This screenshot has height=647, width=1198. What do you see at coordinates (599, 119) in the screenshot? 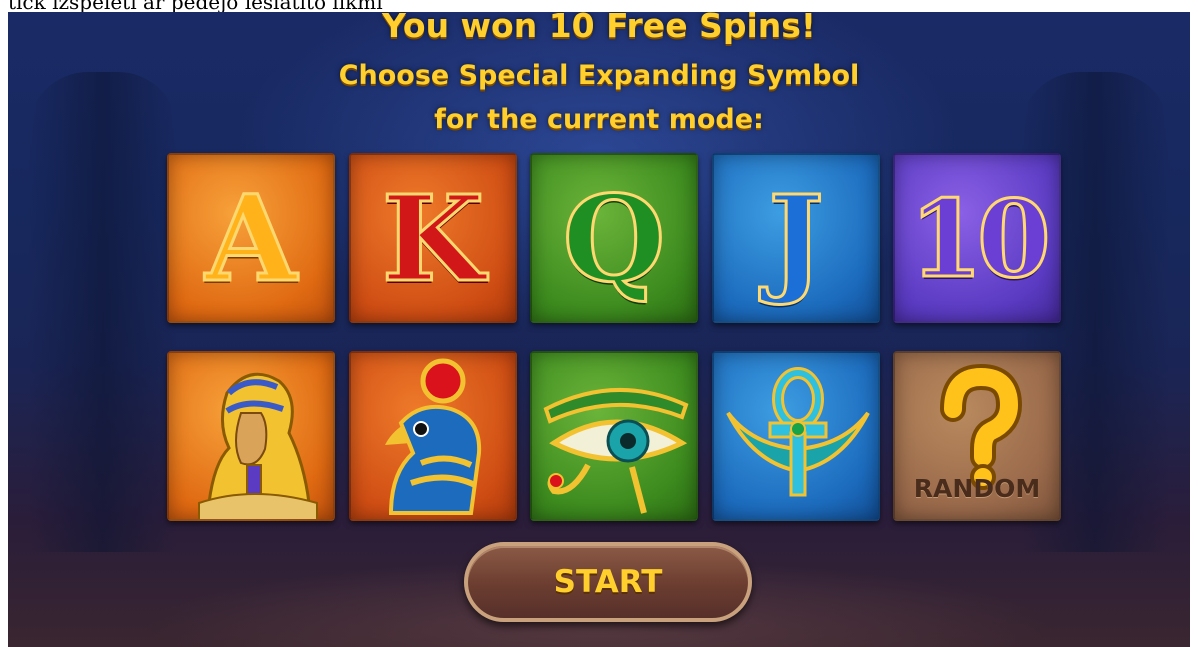
I see `current-mode-subtitle: for the current mode:` at bounding box center [599, 119].